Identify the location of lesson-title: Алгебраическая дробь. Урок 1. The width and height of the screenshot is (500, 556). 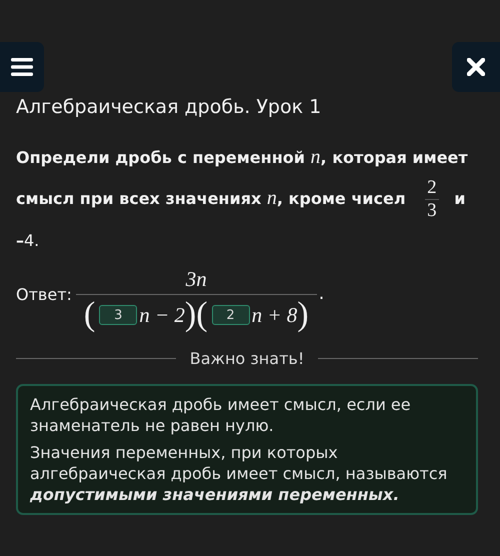
(169, 107).